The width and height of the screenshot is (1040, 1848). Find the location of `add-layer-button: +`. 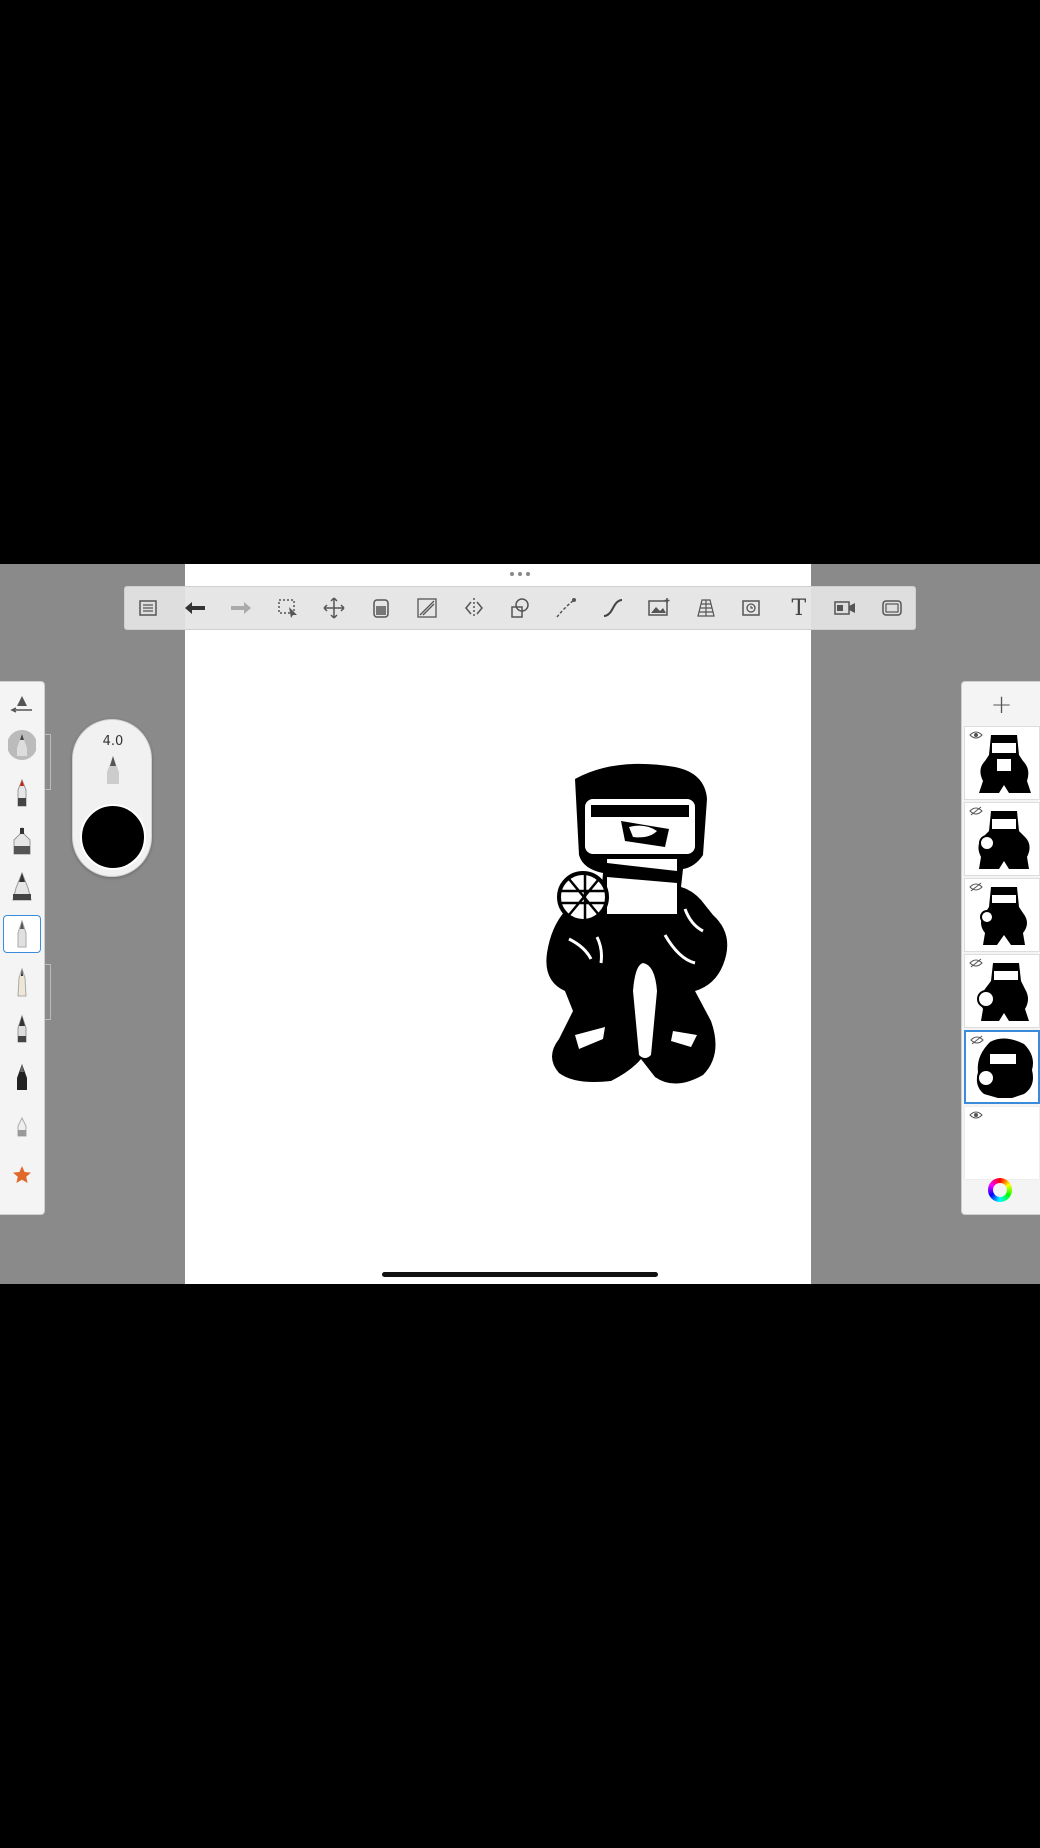

add-layer-button: + is located at coordinates (1001, 705).